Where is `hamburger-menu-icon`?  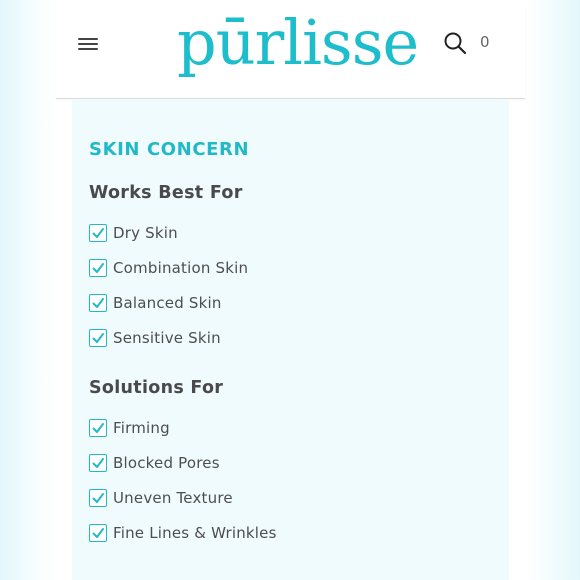 hamburger-menu-icon is located at coordinates (89, 44).